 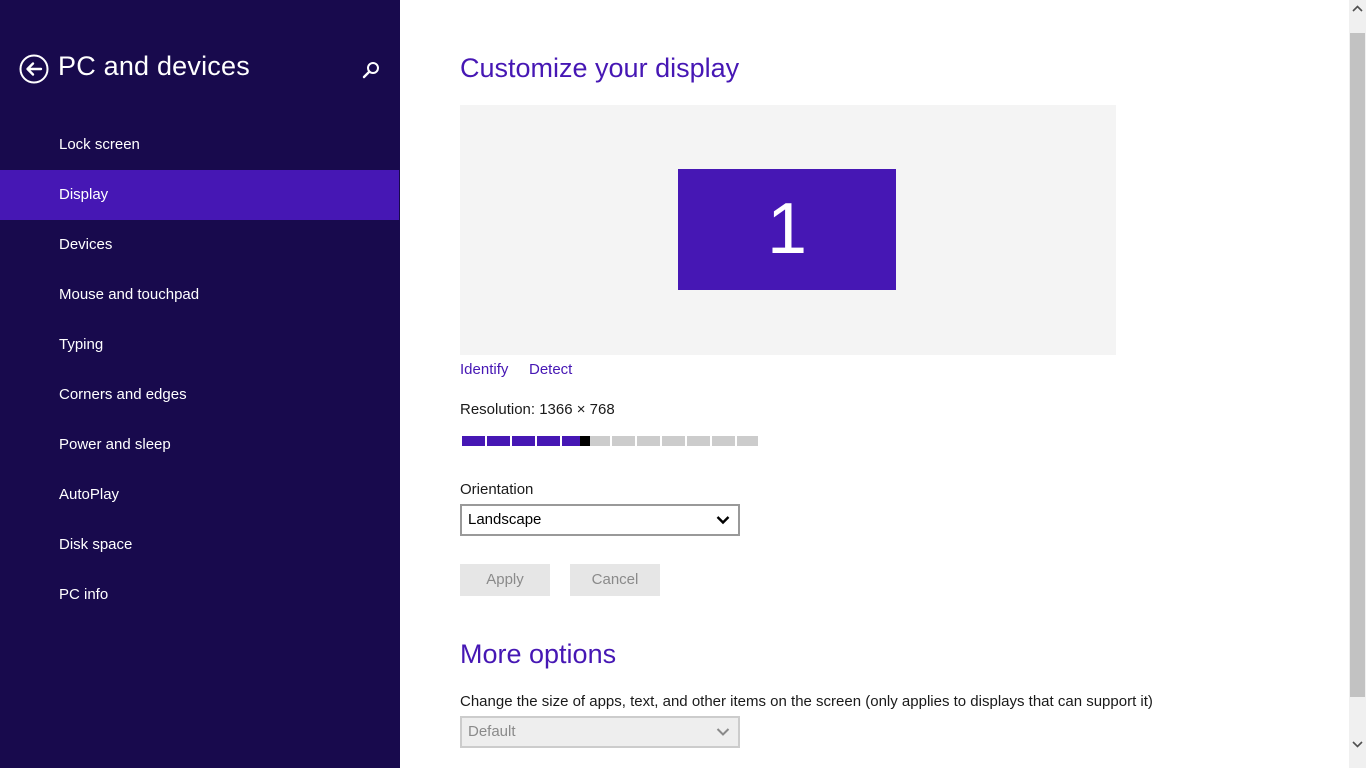 What do you see at coordinates (1357, 744) in the screenshot?
I see `scroll-down-arrow-icon` at bounding box center [1357, 744].